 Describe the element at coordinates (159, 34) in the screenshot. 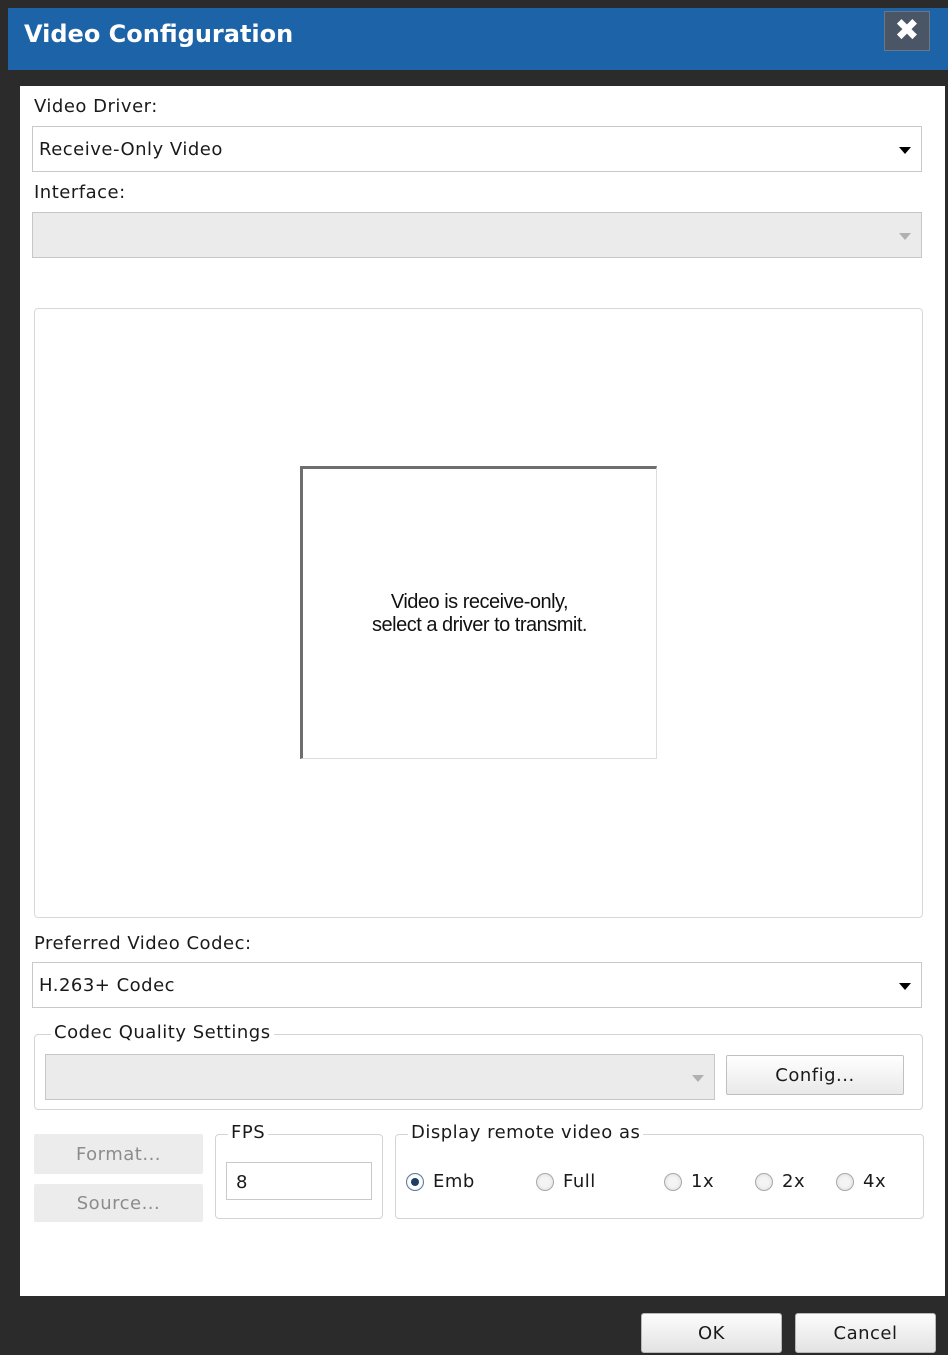

I see `window-title: Video Configuration` at that location.